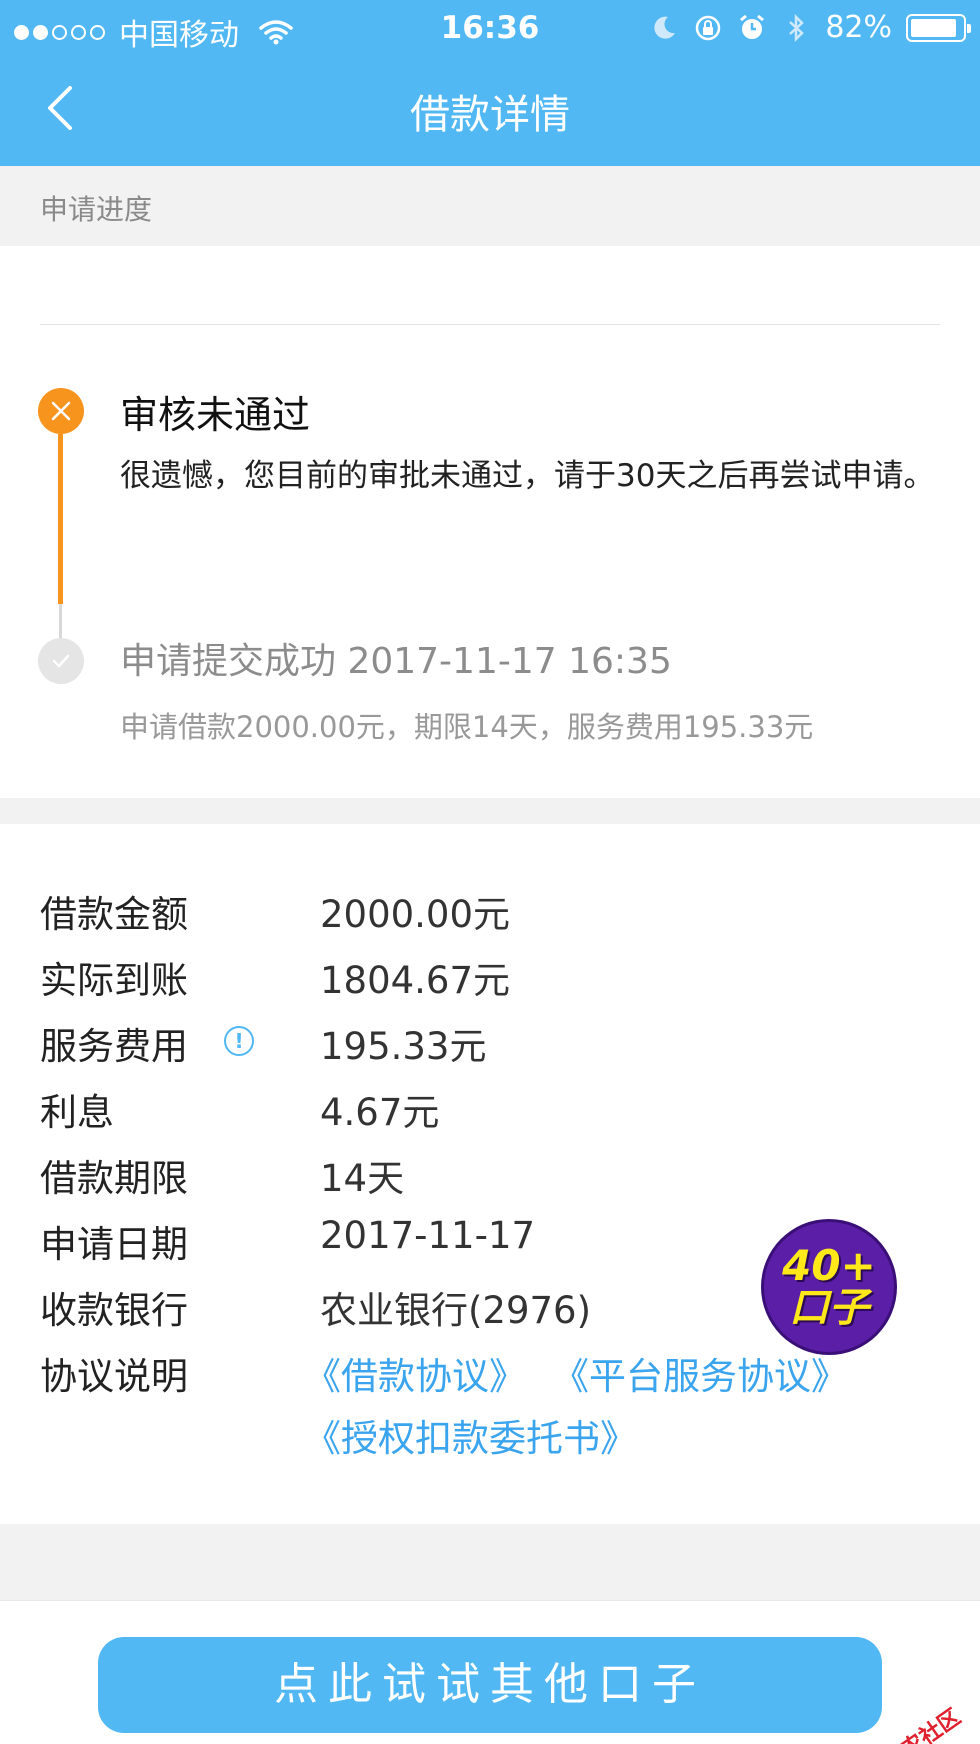 The height and width of the screenshot is (1744, 980). I want to click on battery-percent: 82%, so click(858, 27).